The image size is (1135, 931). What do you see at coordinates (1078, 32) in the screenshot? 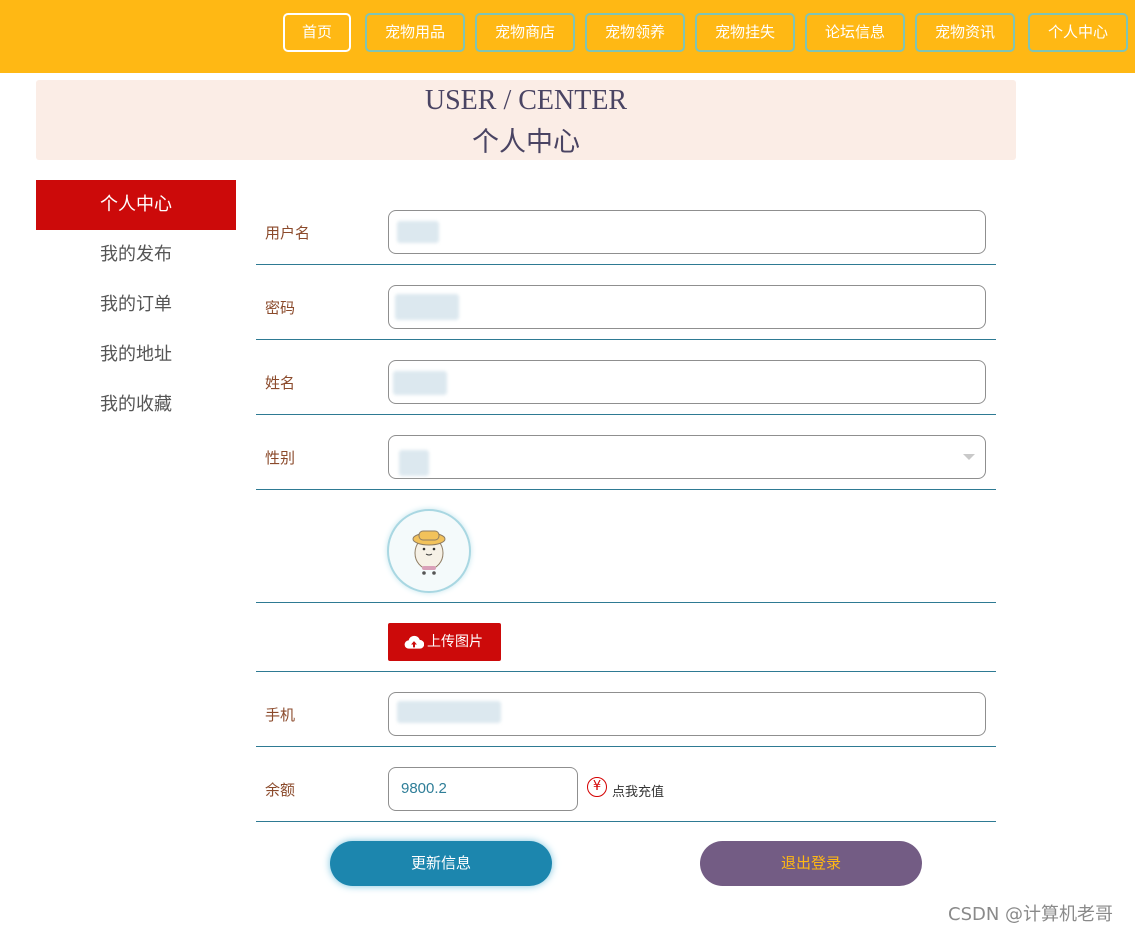
I see `nav-user-center: 个人中心` at bounding box center [1078, 32].